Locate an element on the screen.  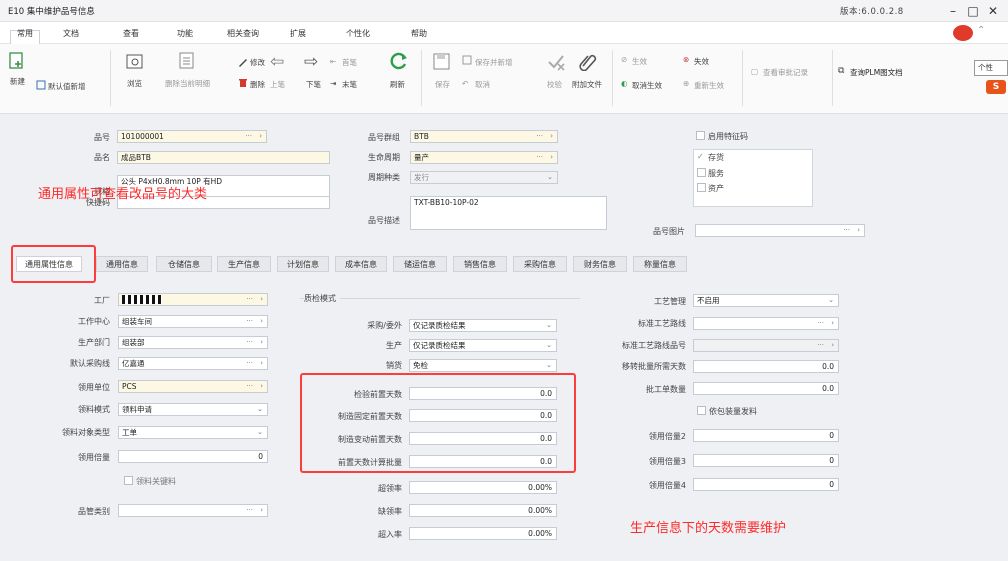
picture-input: ··· › is located at coordinates (780, 230).